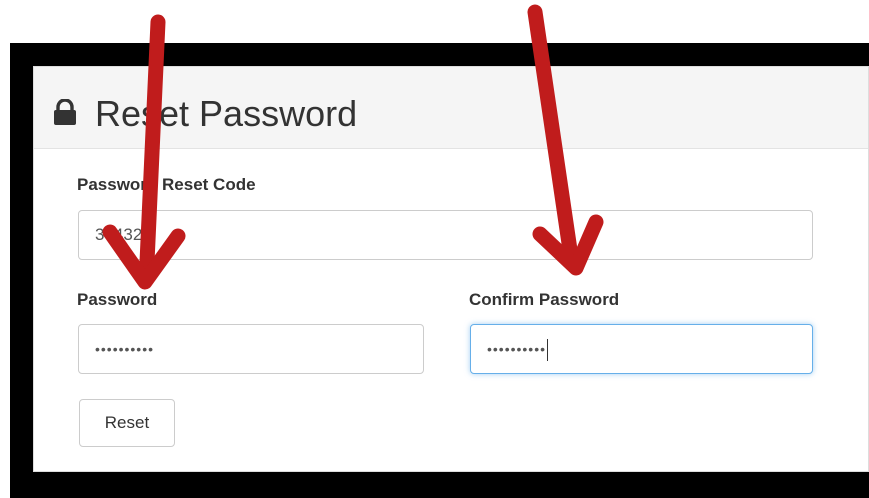  I want to click on reset-code-field: 30432, so click(445, 235).